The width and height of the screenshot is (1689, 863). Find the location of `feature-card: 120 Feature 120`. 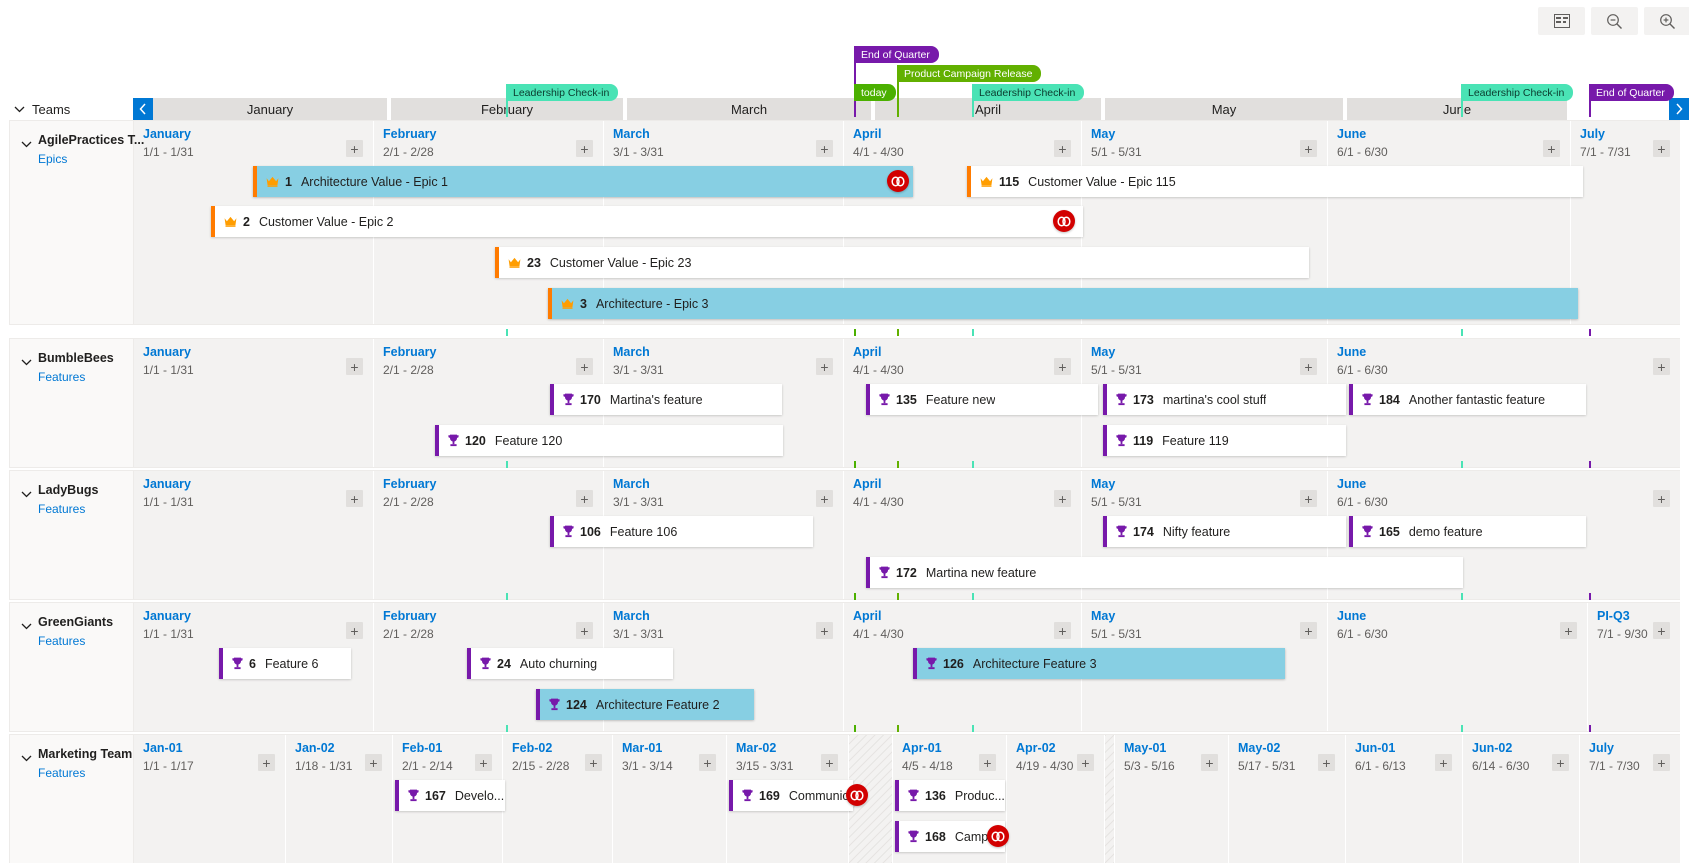

feature-card: 120 Feature 120 is located at coordinates (609, 440).